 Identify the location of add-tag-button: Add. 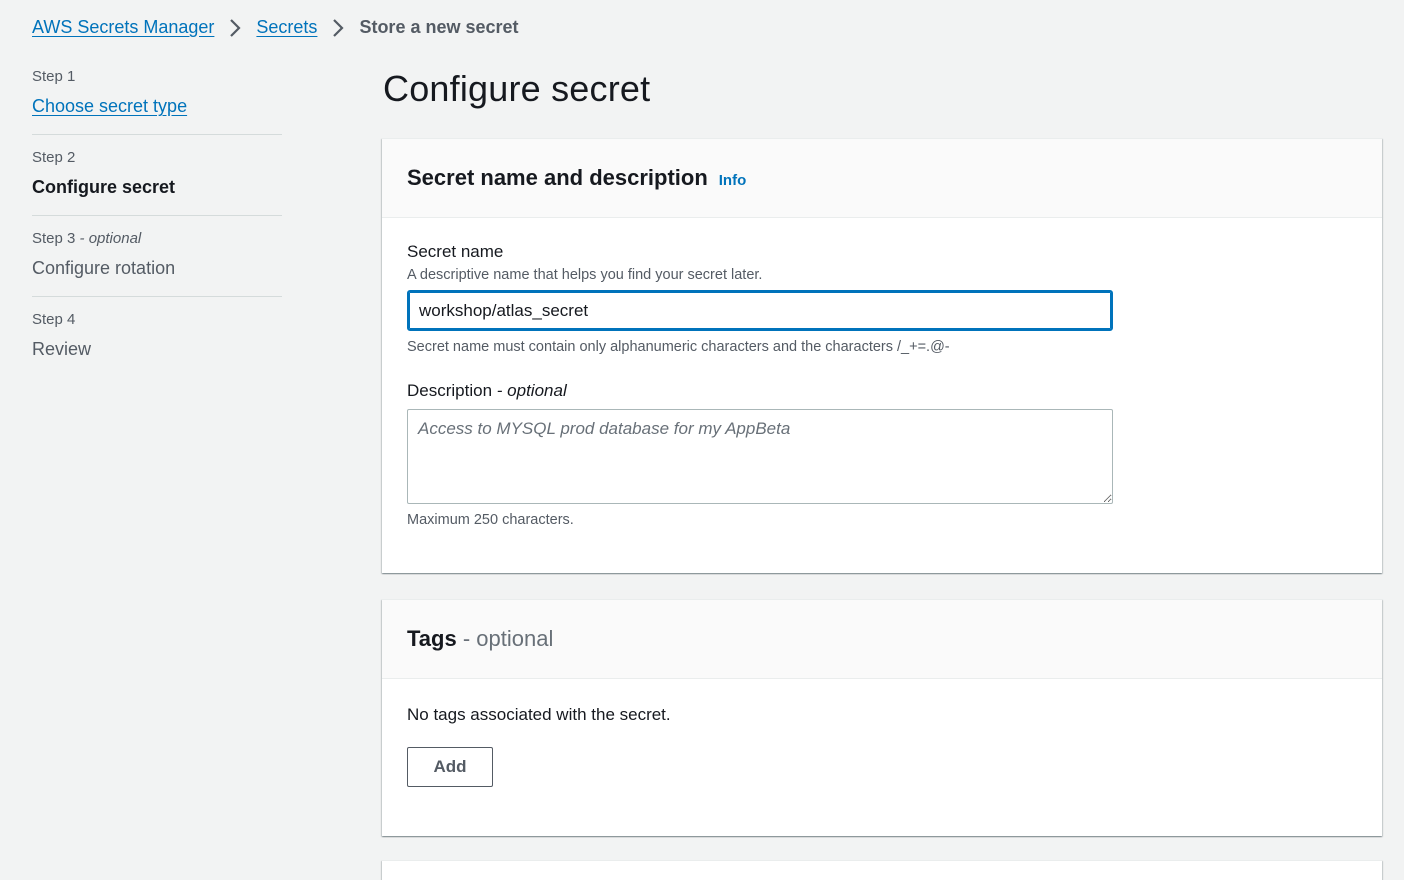
(450, 767).